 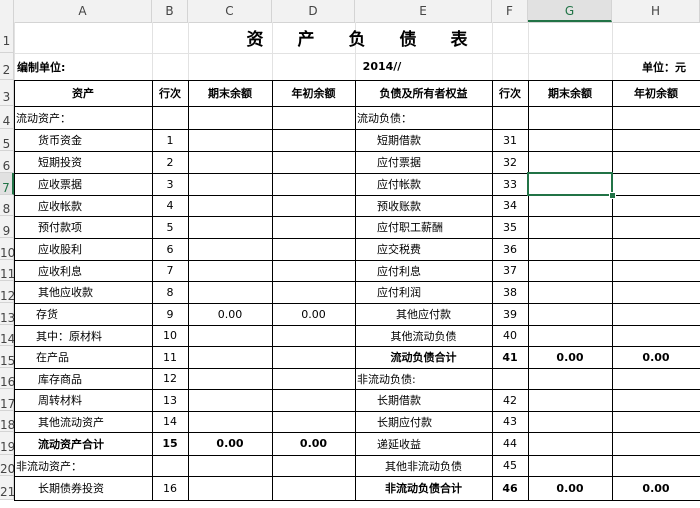 What do you see at coordinates (656, 314) in the screenshot?
I see `cell-h13` at bounding box center [656, 314].